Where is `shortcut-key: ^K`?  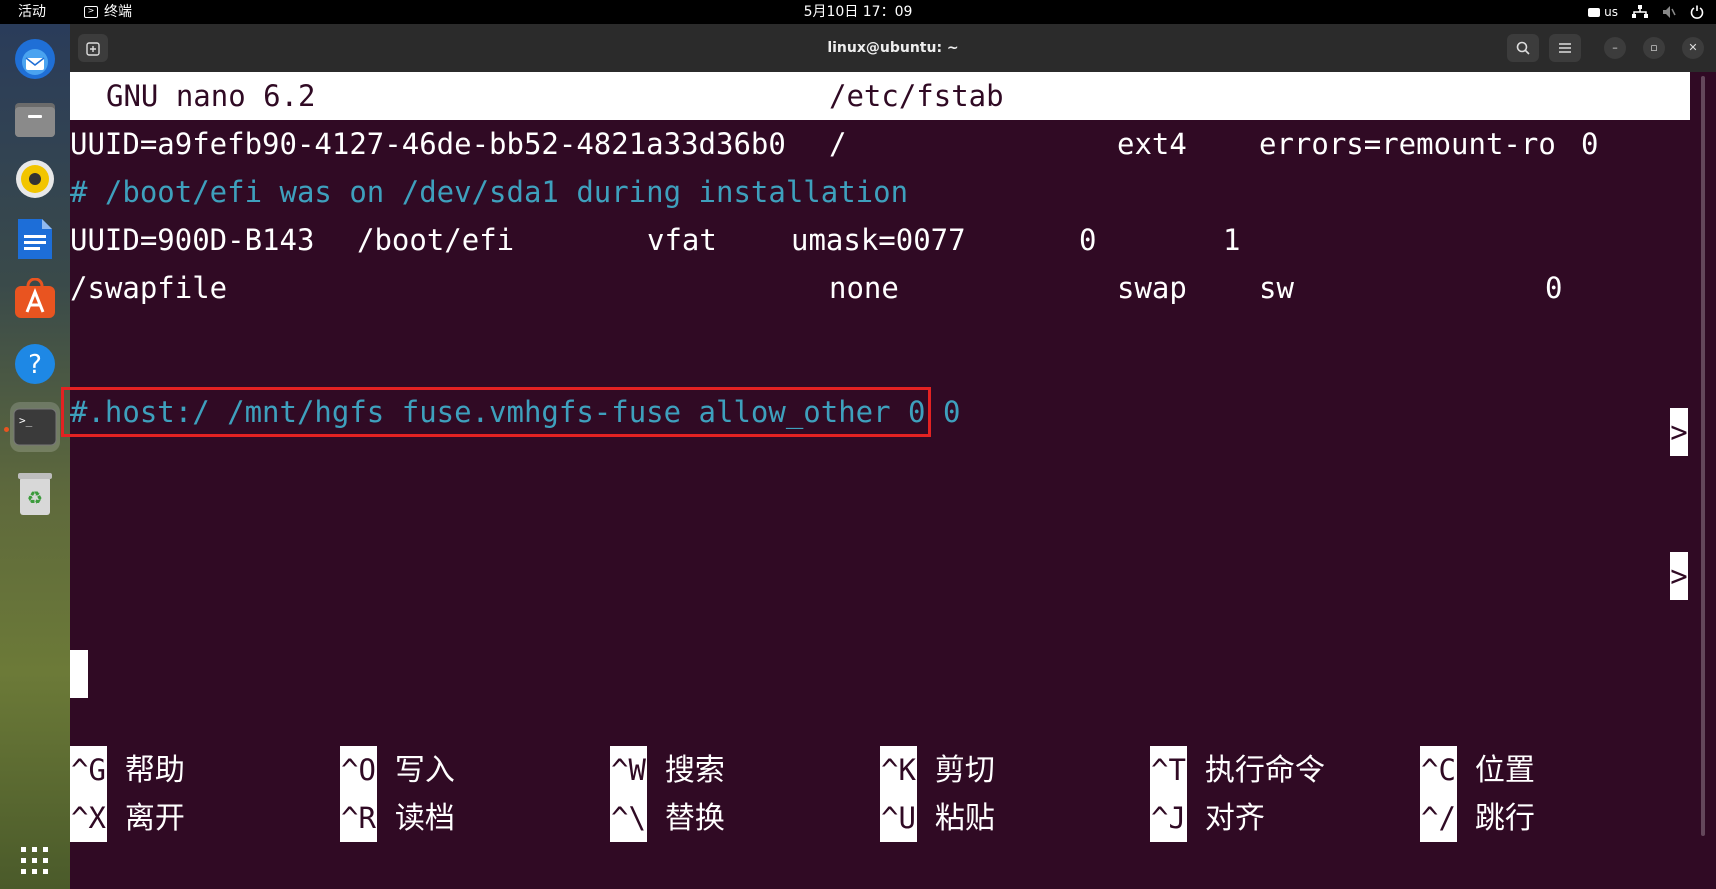 shortcut-key: ^K is located at coordinates (898, 770).